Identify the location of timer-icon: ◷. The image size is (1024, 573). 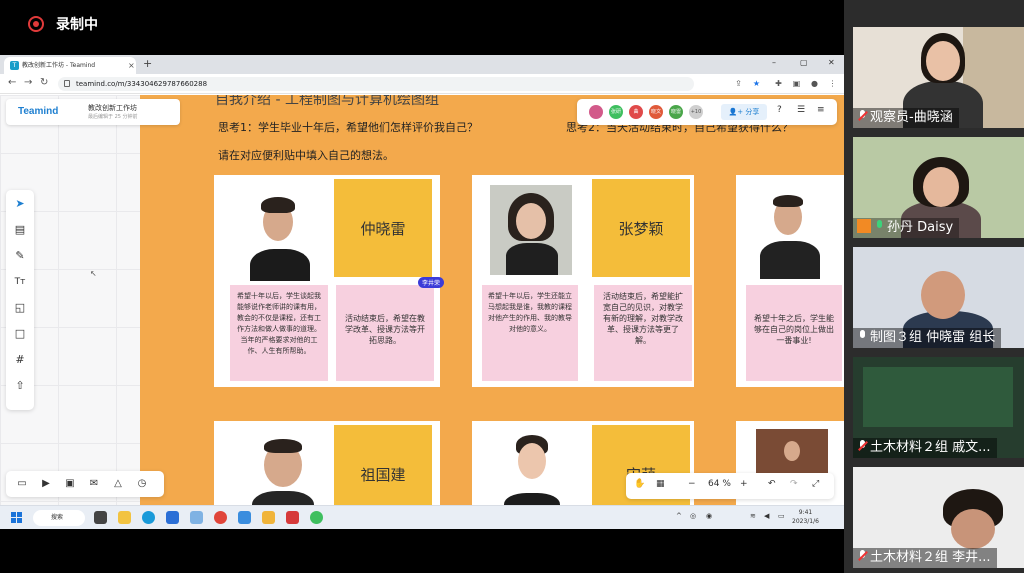
(142, 484).